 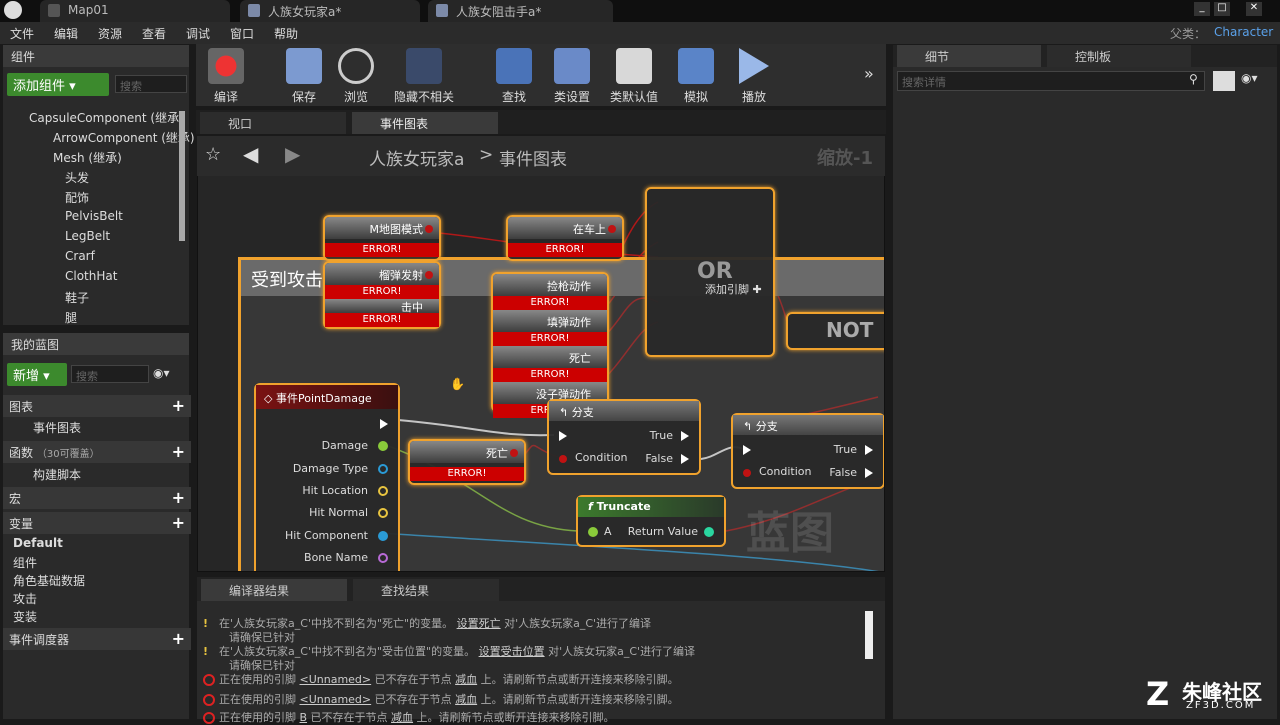 I want to click on details-eye-icon: ◉▾, so click(x=1249, y=78).